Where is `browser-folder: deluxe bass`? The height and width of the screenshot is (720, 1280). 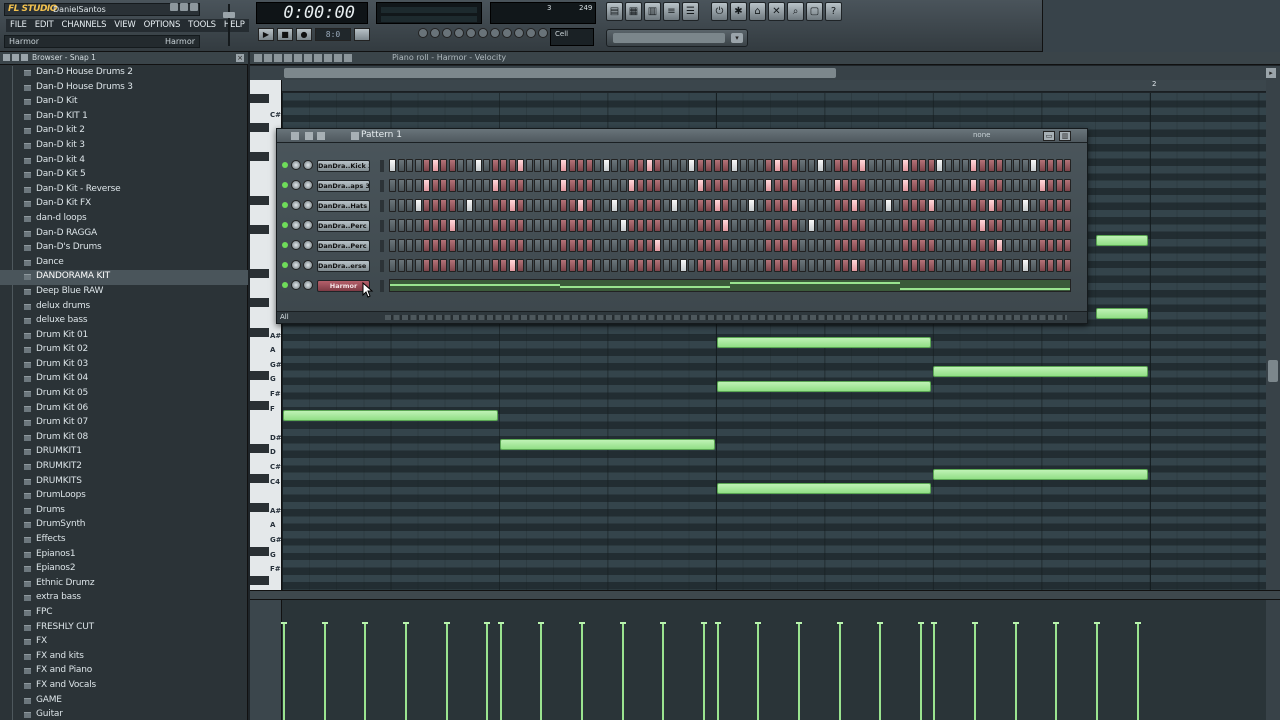 browser-folder: deluxe bass is located at coordinates (124, 321).